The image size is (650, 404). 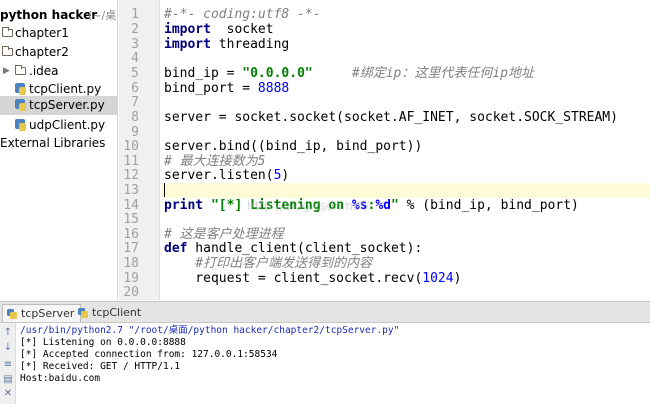 I want to click on code-line: server.listen(5), so click(x=226, y=175).